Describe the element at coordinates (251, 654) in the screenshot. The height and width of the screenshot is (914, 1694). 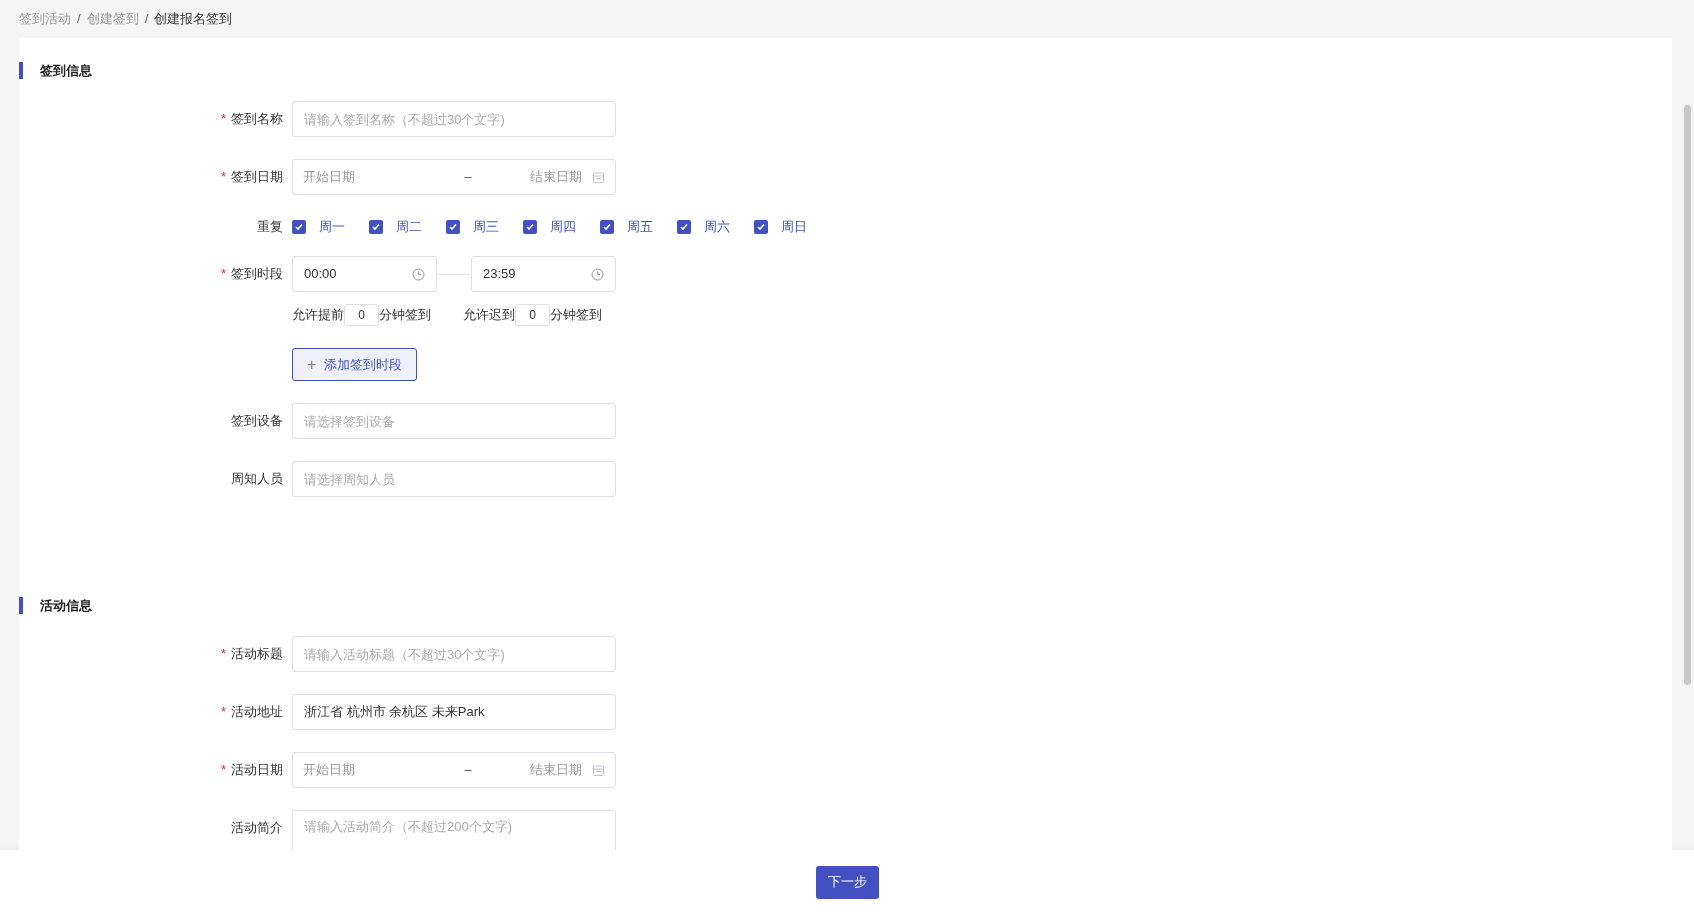
I see `field-label: * 活动标题` at that location.